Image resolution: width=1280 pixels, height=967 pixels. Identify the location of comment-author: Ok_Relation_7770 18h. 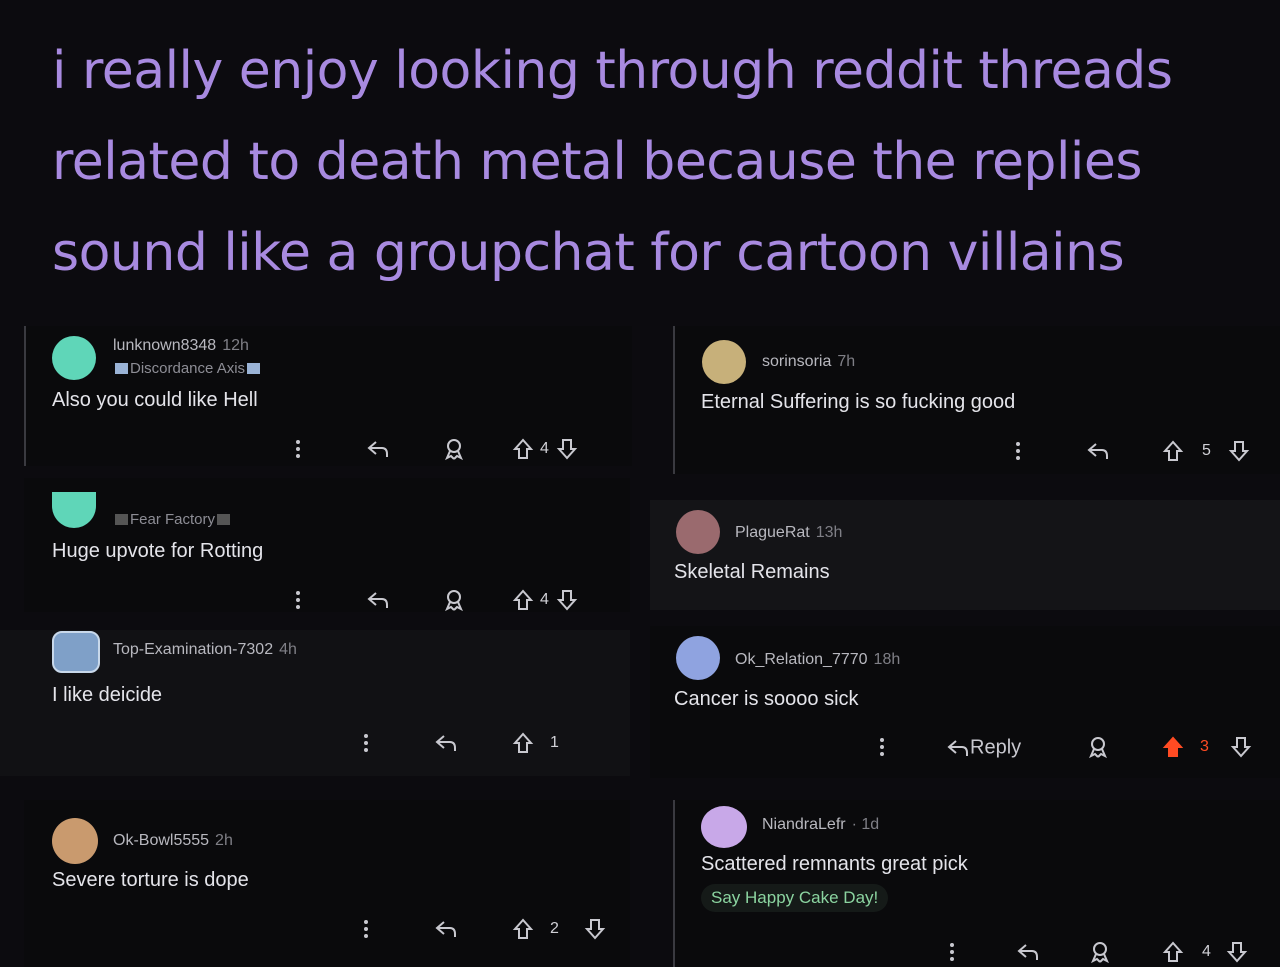
(817, 660).